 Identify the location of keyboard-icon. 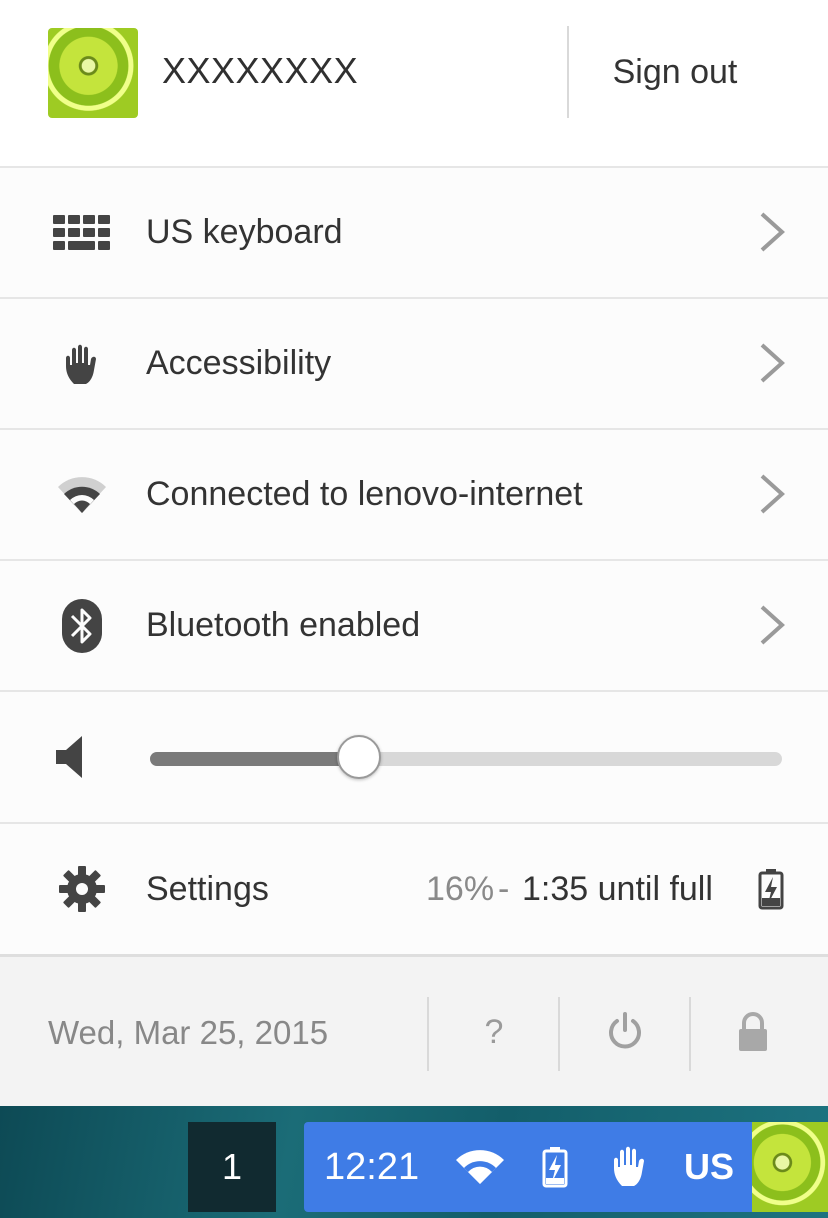
(82, 232).